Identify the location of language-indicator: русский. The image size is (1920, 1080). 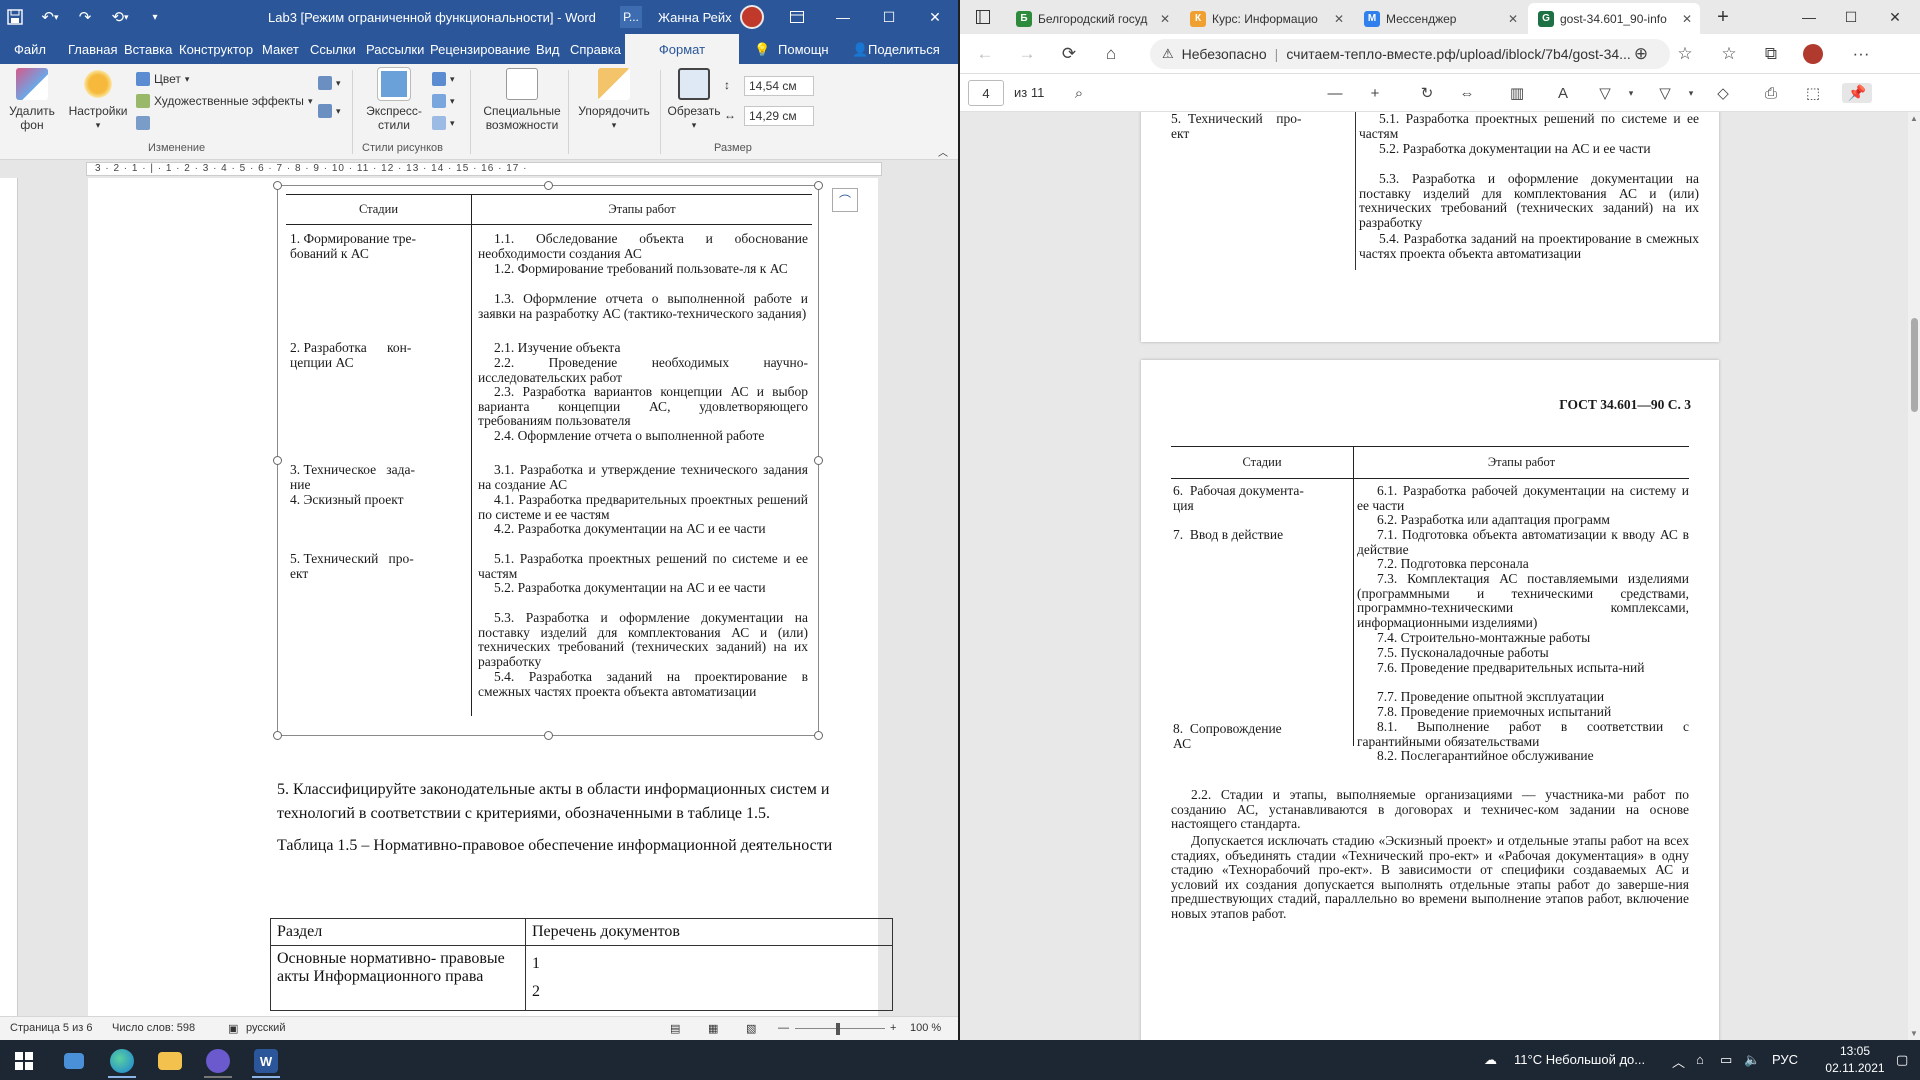
(265, 1028).